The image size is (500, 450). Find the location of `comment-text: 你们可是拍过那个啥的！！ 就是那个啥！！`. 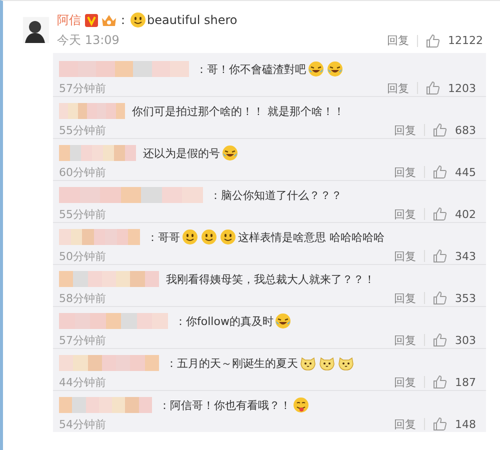

comment-text: 你们可是拍过那个啥的！！ 就是那个啥！！ is located at coordinates (238, 111).